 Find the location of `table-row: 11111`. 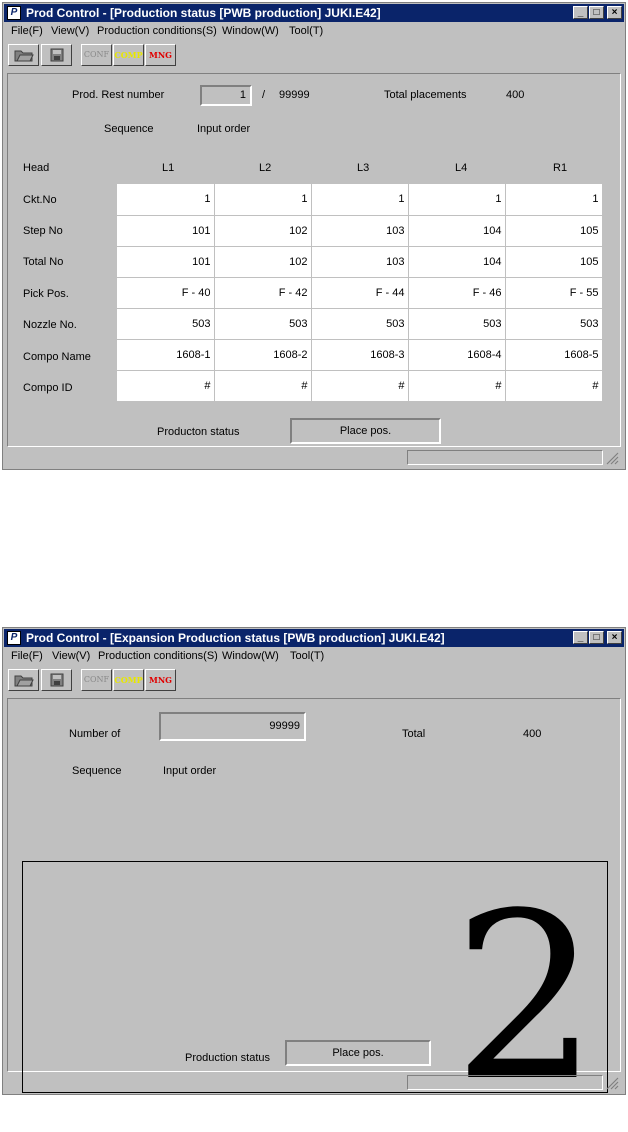

table-row: 11111 is located at coordinates (360, 200).